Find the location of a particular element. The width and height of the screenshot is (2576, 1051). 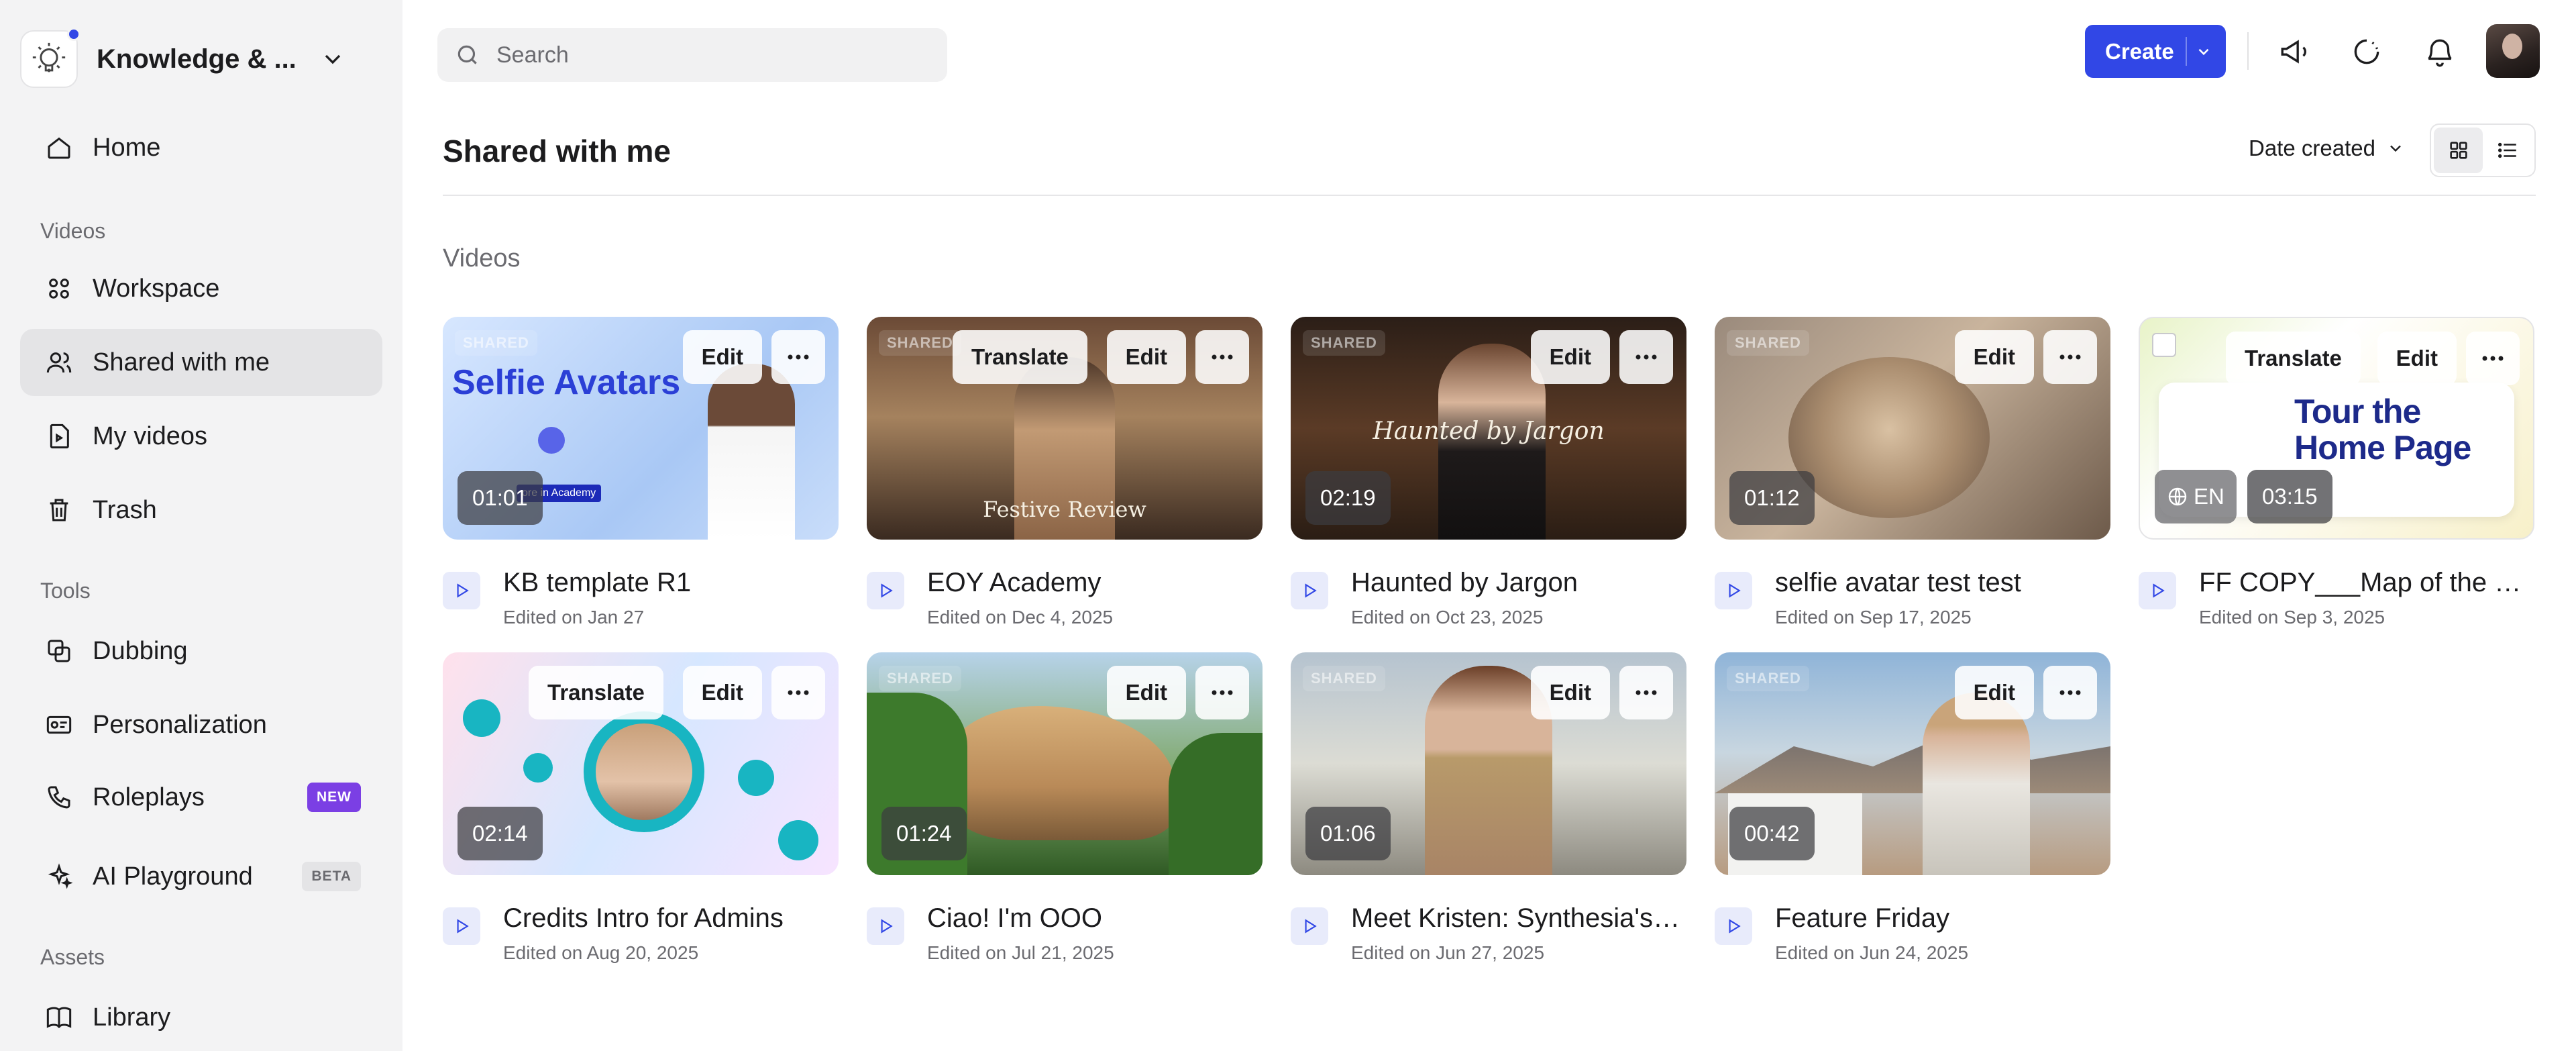

avatar-face is located at coordinates (2512, 46).